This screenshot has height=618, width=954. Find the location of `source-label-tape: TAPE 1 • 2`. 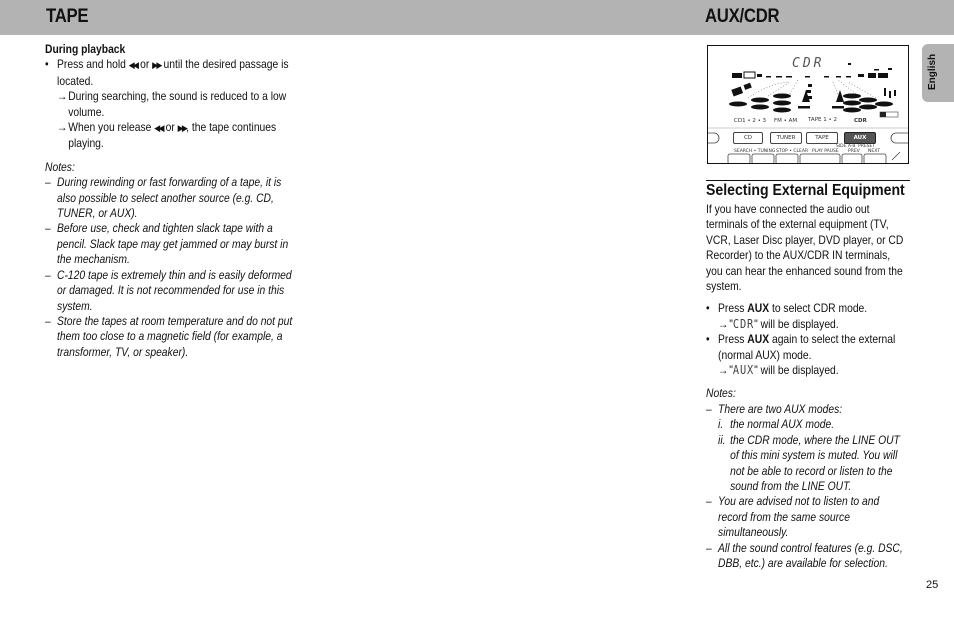

source-label-tape: TAPE 1 • 2 is located at coordinates (822, 120).